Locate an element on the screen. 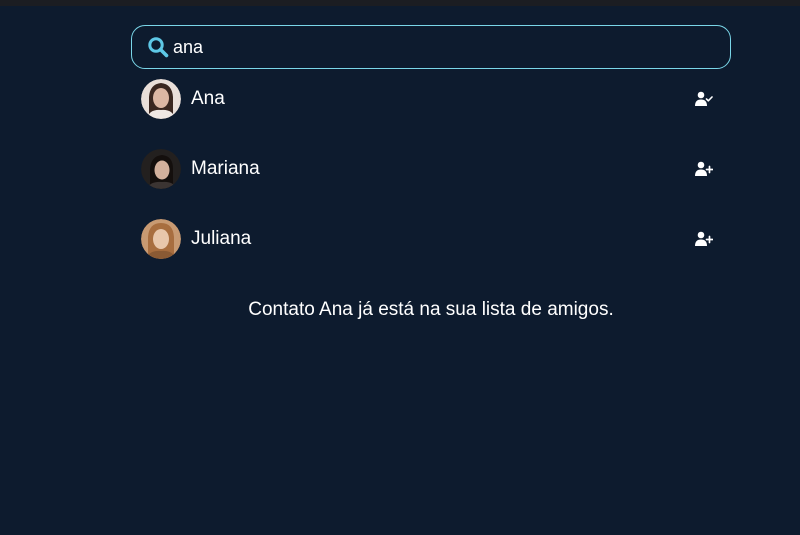  contact-name: Juliana is located at coordinates (221, 238).